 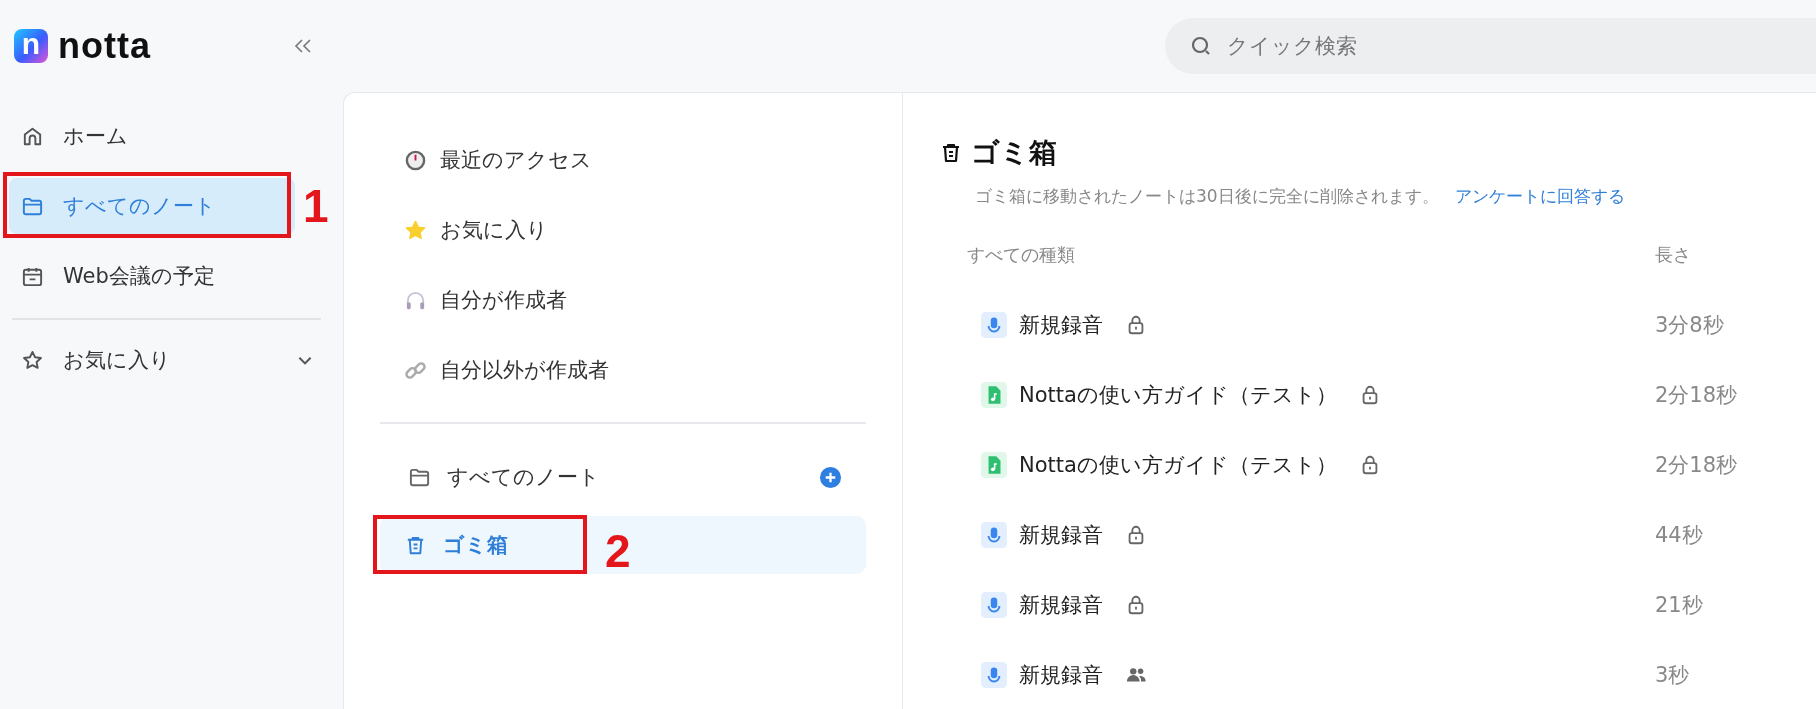 What do you see at coordinates (623, 477) in the screenshot?
I see `folder-item: すべてのノート` at bounding box center [623, 477].